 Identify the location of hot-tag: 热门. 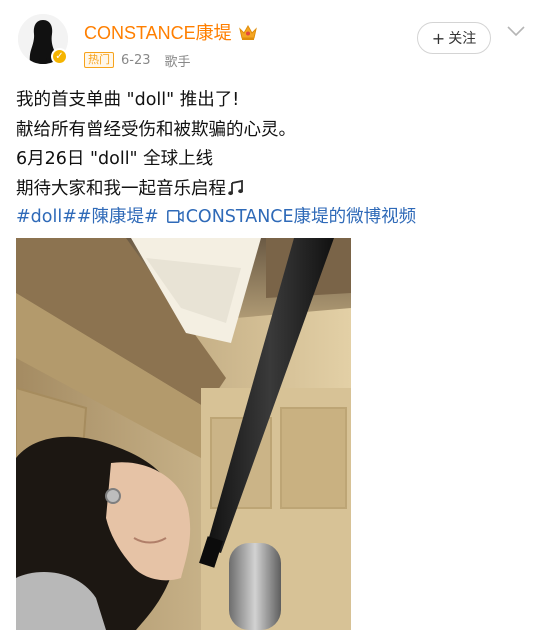
(99, 60).